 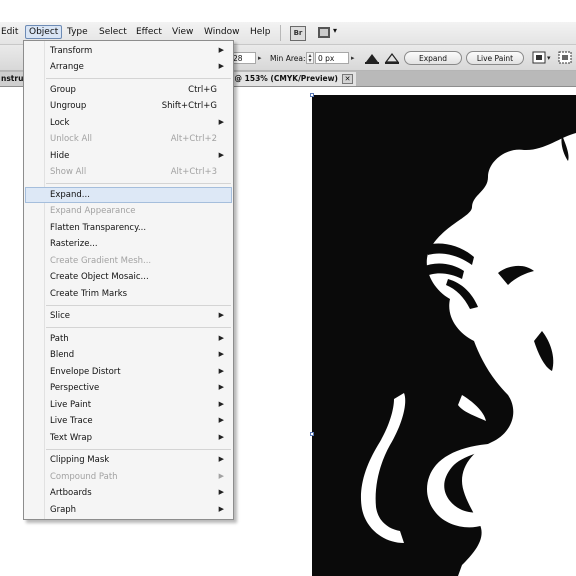 What do you see at coordinates (332, 58) in the screenshot?
I see `min-area-field: 0 px` at bounding box center [332, 58].